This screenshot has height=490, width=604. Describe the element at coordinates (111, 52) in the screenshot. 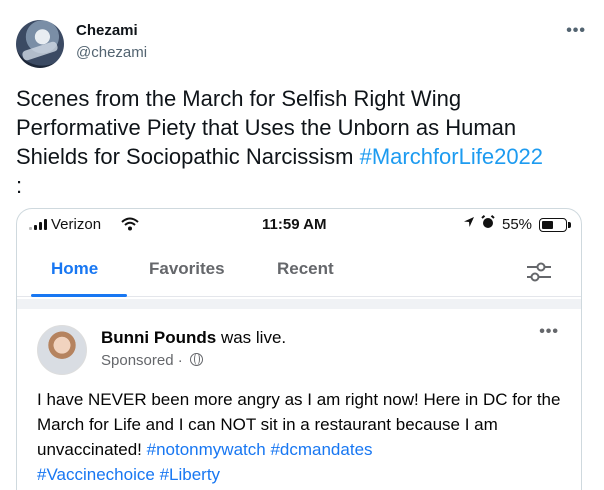

I see `author-handle: @chezami` at that location.